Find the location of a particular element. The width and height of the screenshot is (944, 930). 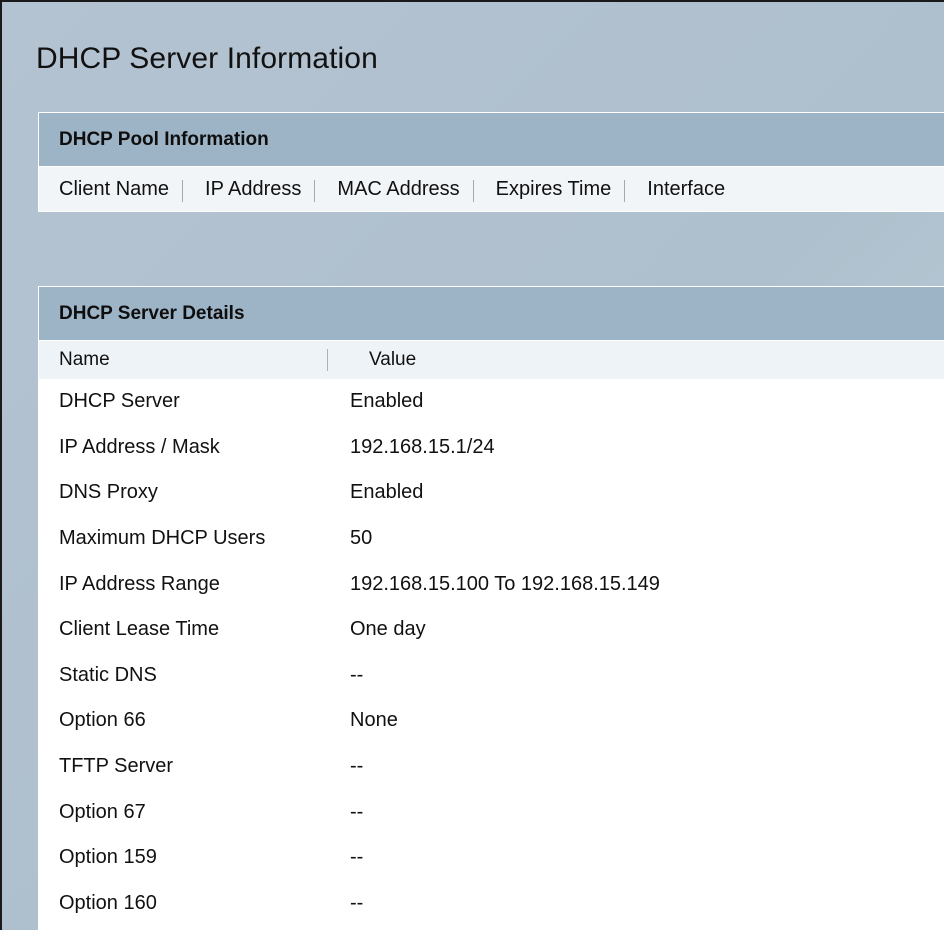

table-row: Maximum DHCP Users 50 is located at coordinates (491, 539).